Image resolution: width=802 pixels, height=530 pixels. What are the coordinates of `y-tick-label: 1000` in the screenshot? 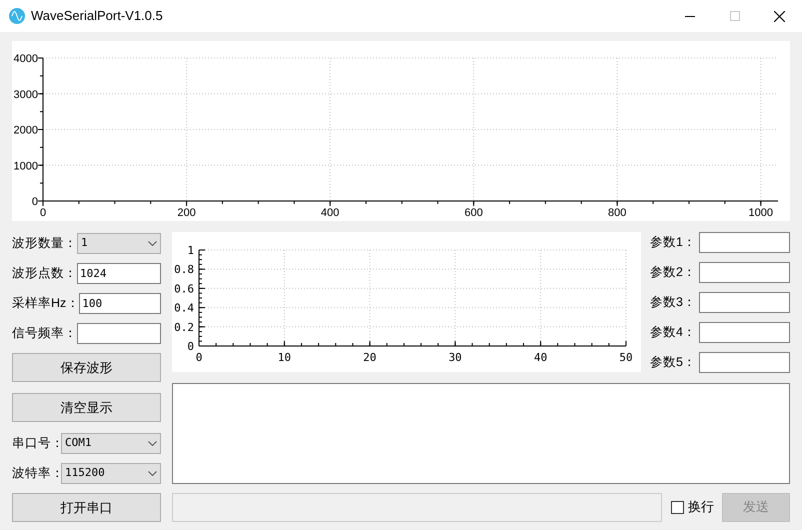 It's located at (26, 166).